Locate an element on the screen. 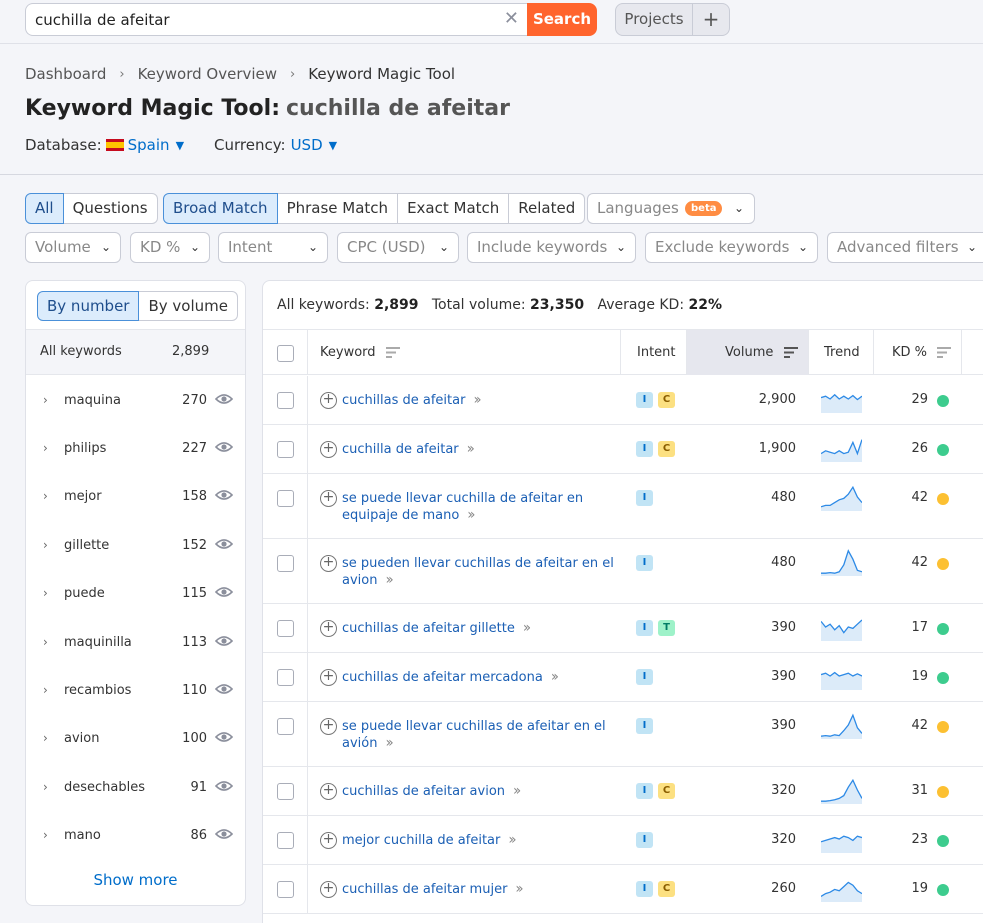  keyword-group-item: › maquinilla 113 is located at coordinates (135, 643).